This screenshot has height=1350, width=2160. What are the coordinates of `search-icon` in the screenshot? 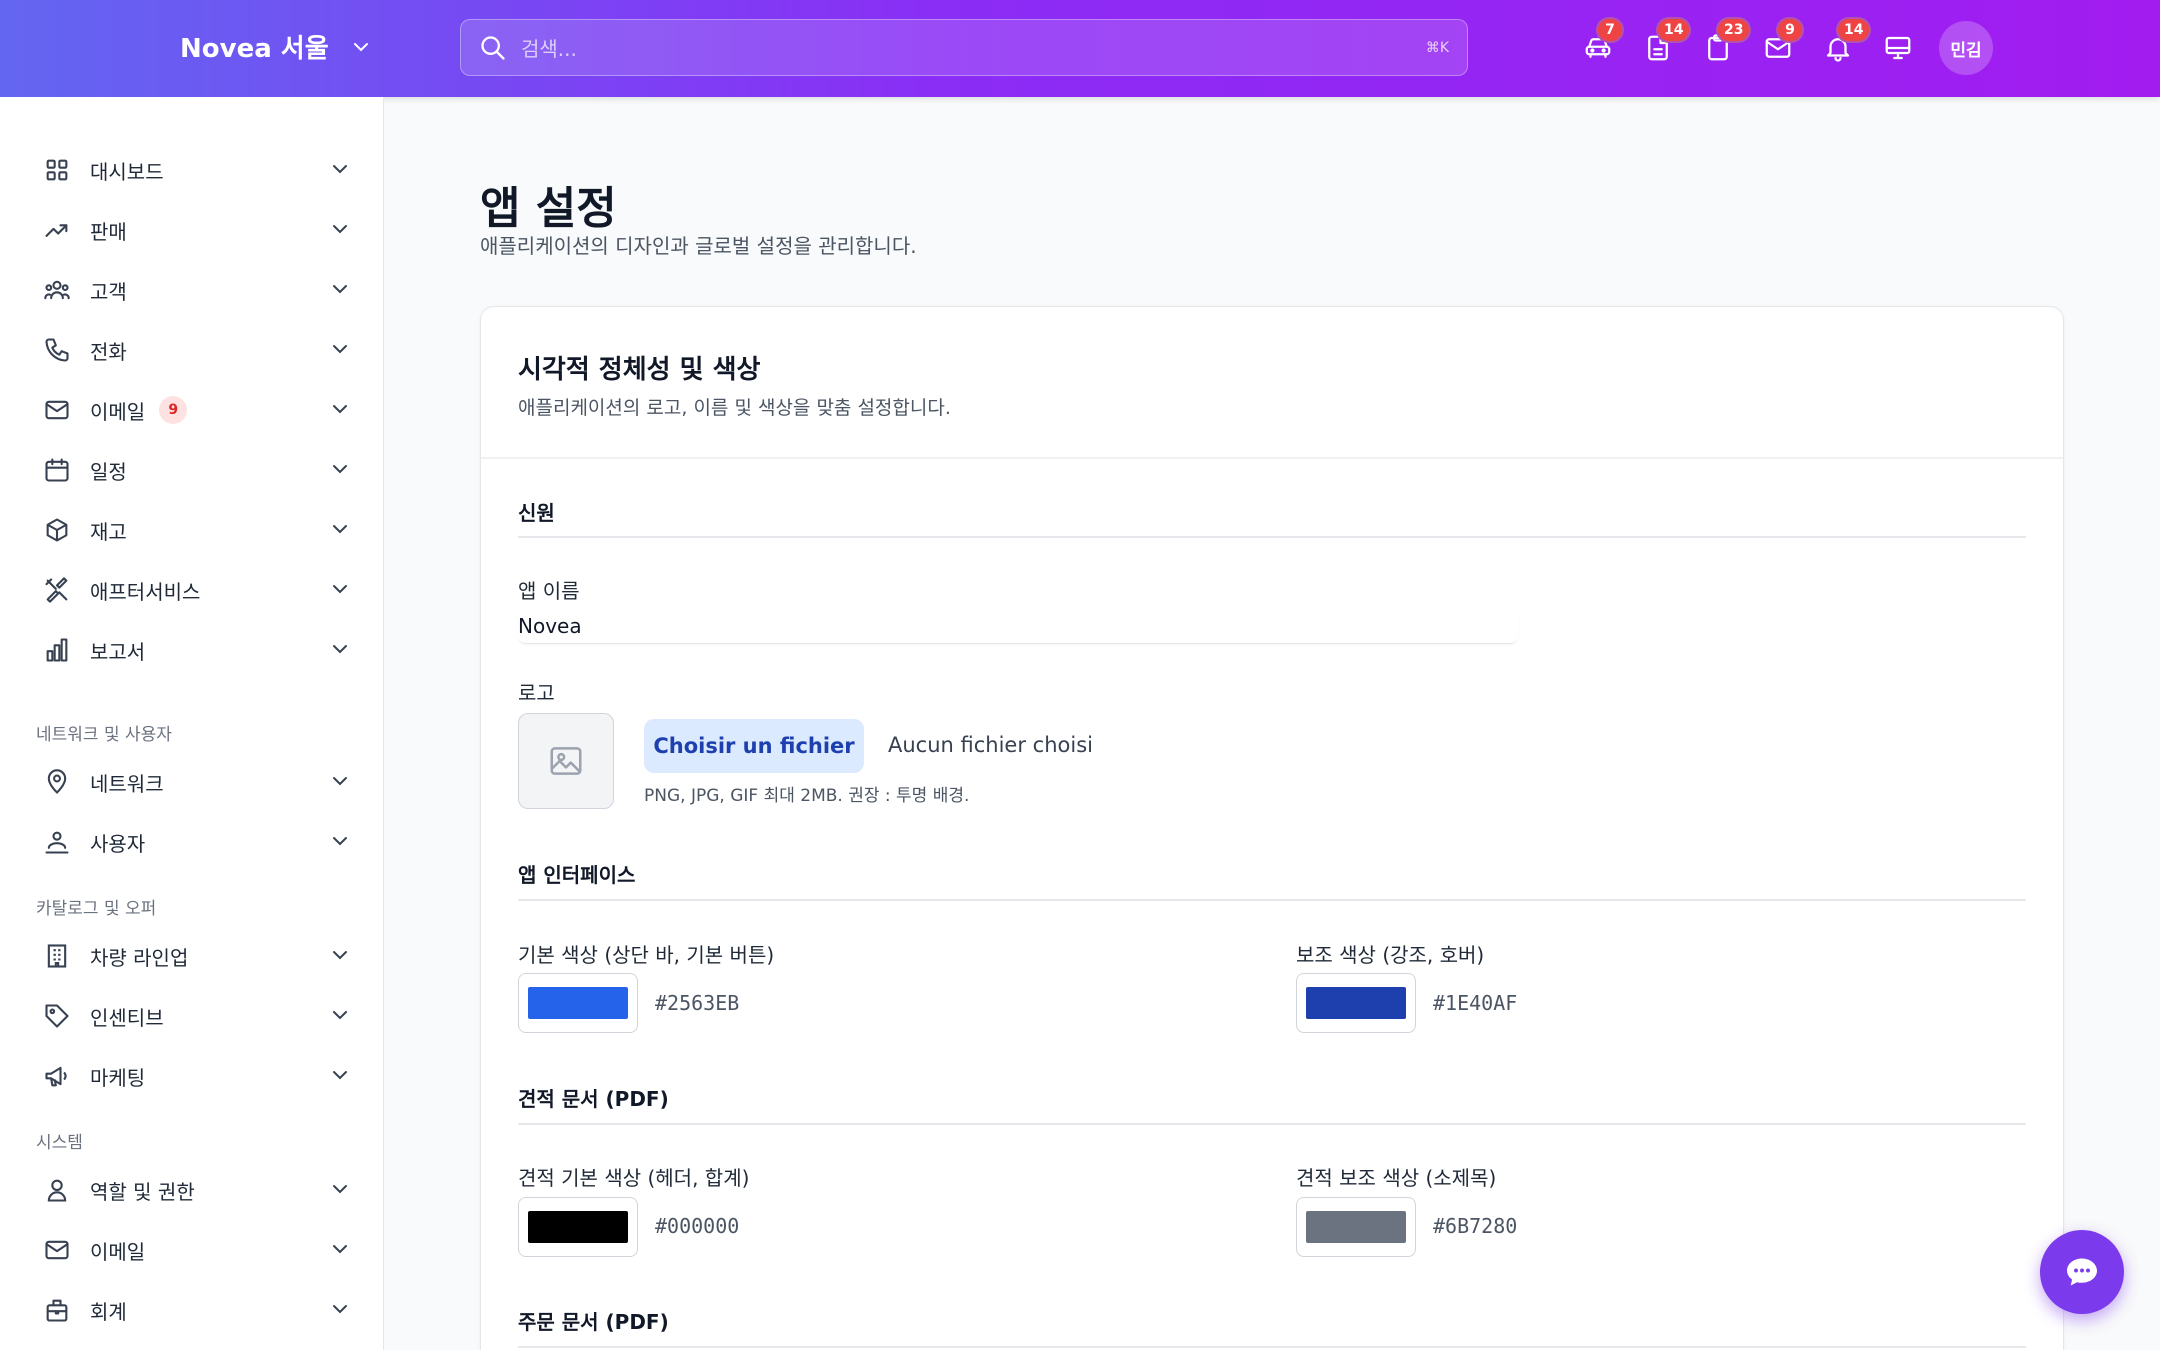 It's located at (493, 47).